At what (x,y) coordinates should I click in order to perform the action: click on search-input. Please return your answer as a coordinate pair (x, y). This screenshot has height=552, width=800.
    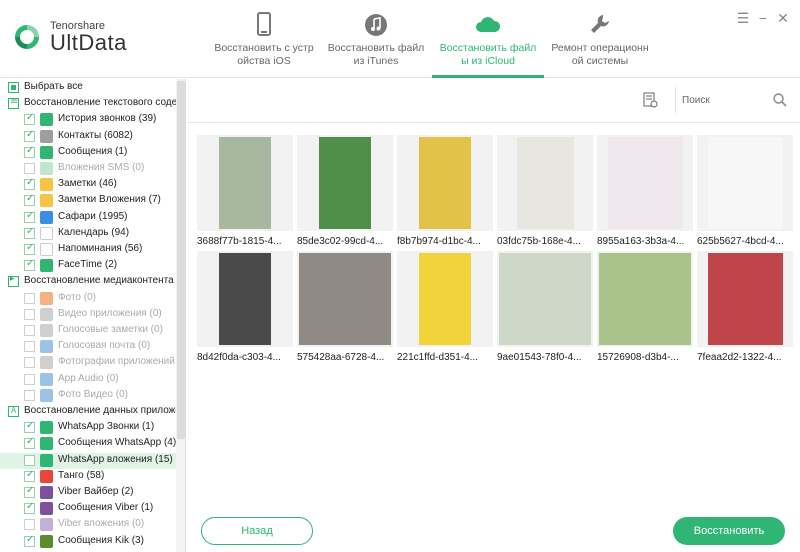
    Looking at the image, I should click on (724, 100).